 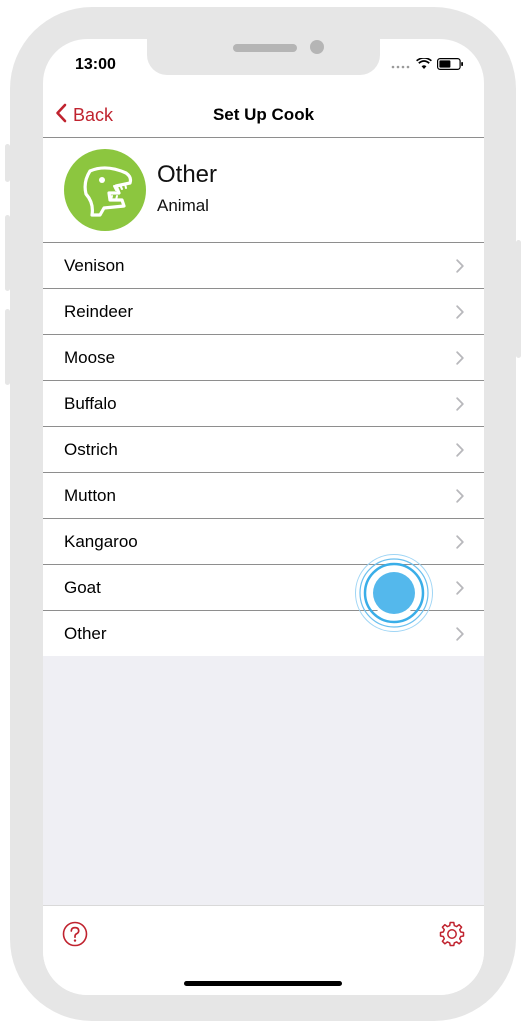 I want to click on category-avatar, so click(x=105, y=190).